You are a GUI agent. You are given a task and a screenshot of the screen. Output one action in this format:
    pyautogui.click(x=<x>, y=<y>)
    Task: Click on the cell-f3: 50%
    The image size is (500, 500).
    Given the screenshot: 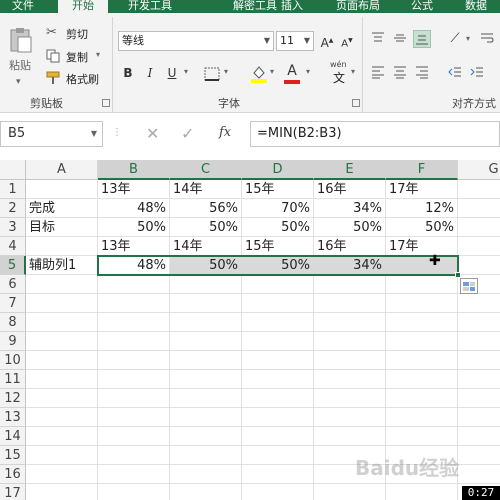 What is the action you would take?
    pyautogui.click(x=422, y=227)
    